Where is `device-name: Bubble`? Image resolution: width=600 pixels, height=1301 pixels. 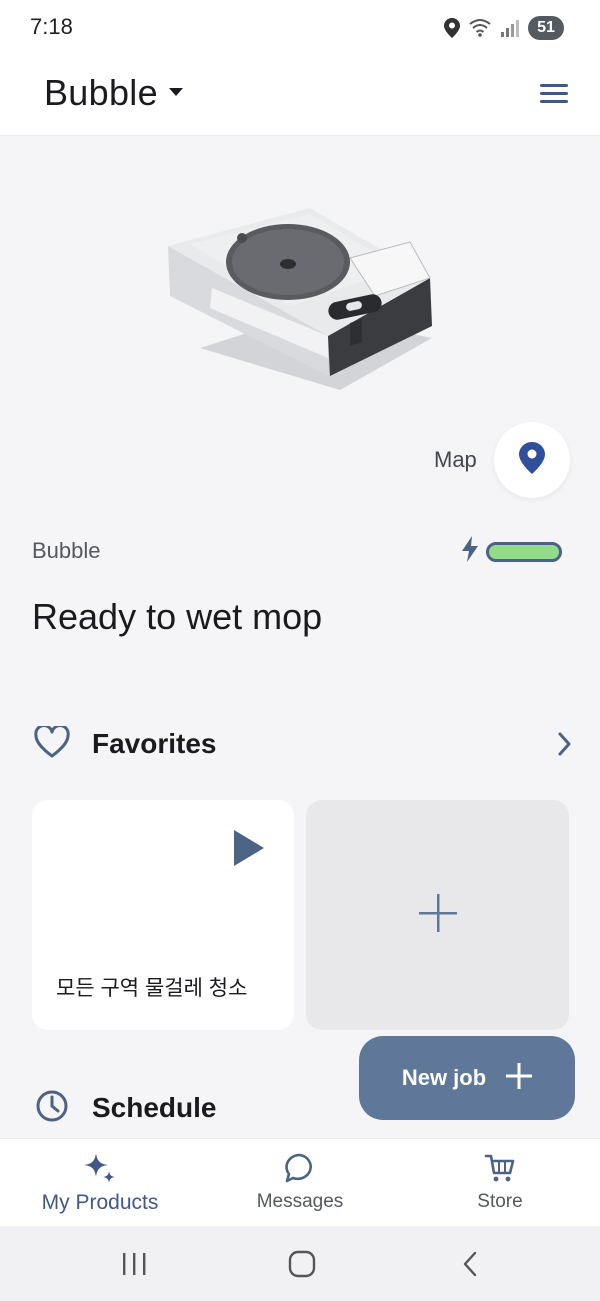
device-name: Bubble is located at coordinates (101, 92).